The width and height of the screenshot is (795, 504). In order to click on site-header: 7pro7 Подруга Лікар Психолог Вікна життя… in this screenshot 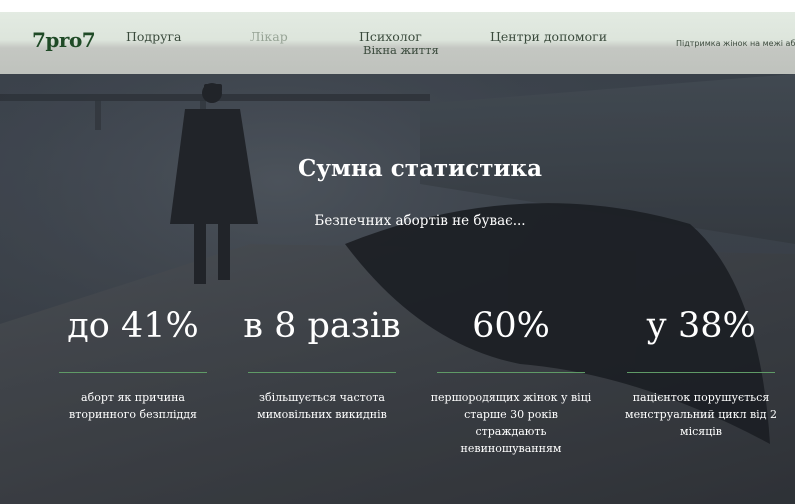, I will do `click(397, 43)`.